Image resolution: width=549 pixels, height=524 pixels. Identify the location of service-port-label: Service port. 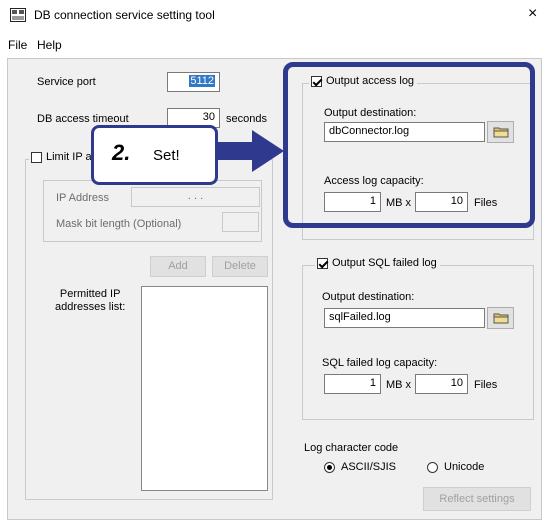
(66, 82).